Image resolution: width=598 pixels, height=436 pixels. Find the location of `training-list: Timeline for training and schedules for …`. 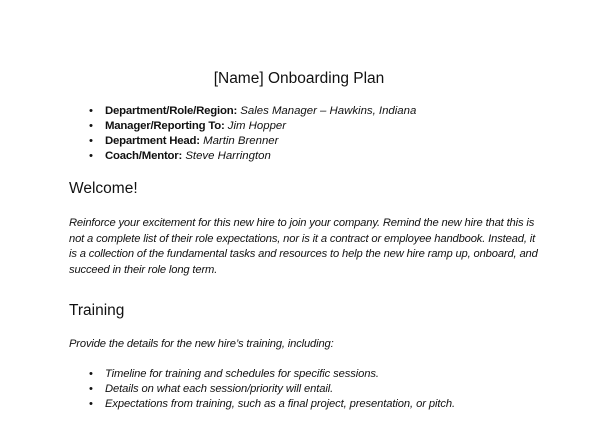

training-list: Timeline for training and schedules for … is located at coordinates (272, 389).